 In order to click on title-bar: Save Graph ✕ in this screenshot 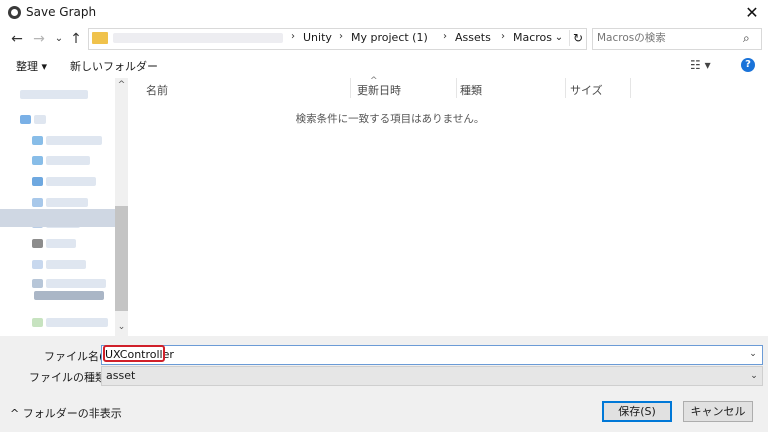, I will do `click(384, 13)`.